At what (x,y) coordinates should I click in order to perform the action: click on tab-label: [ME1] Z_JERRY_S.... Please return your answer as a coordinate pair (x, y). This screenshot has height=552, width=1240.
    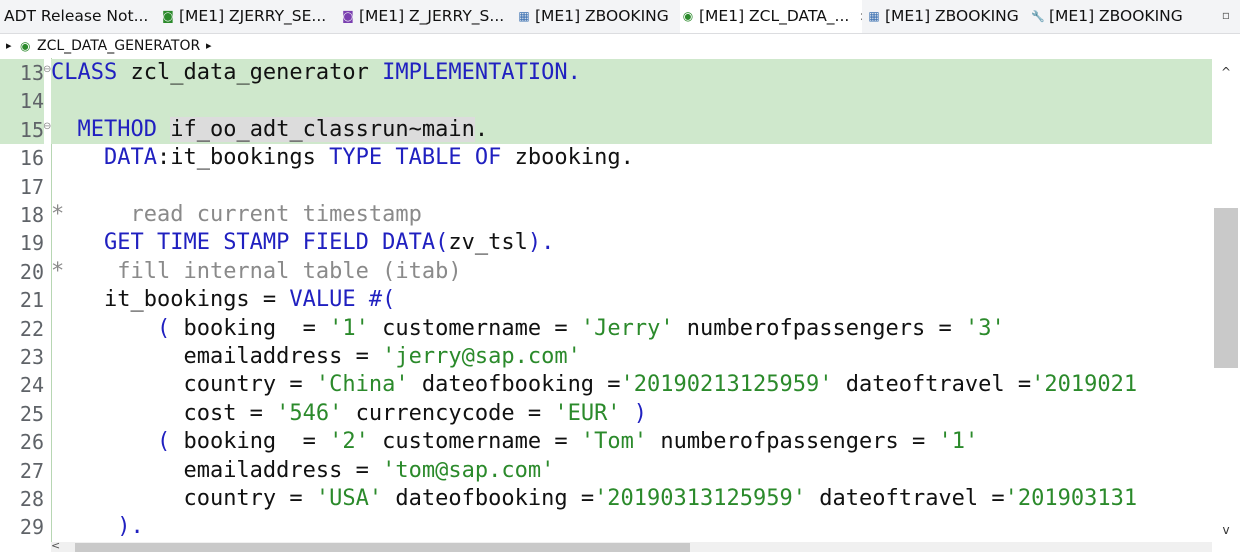
    Looking at the image, I should click on (432, 16).